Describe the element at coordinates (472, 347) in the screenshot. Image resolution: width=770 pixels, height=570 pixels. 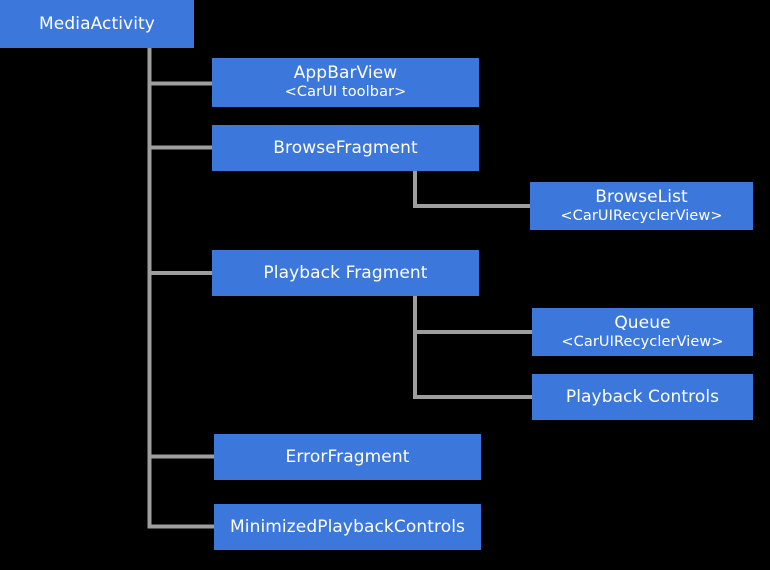
I see `edge-playback-fragment-to-playback-controls` at that location.